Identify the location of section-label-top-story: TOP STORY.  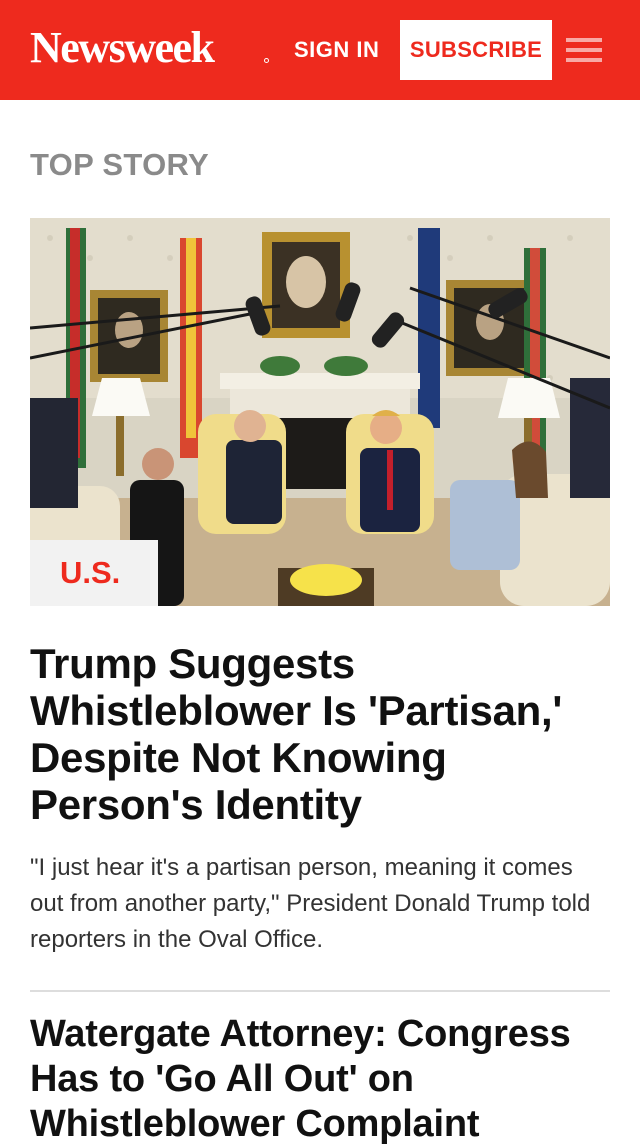
(119, 164).